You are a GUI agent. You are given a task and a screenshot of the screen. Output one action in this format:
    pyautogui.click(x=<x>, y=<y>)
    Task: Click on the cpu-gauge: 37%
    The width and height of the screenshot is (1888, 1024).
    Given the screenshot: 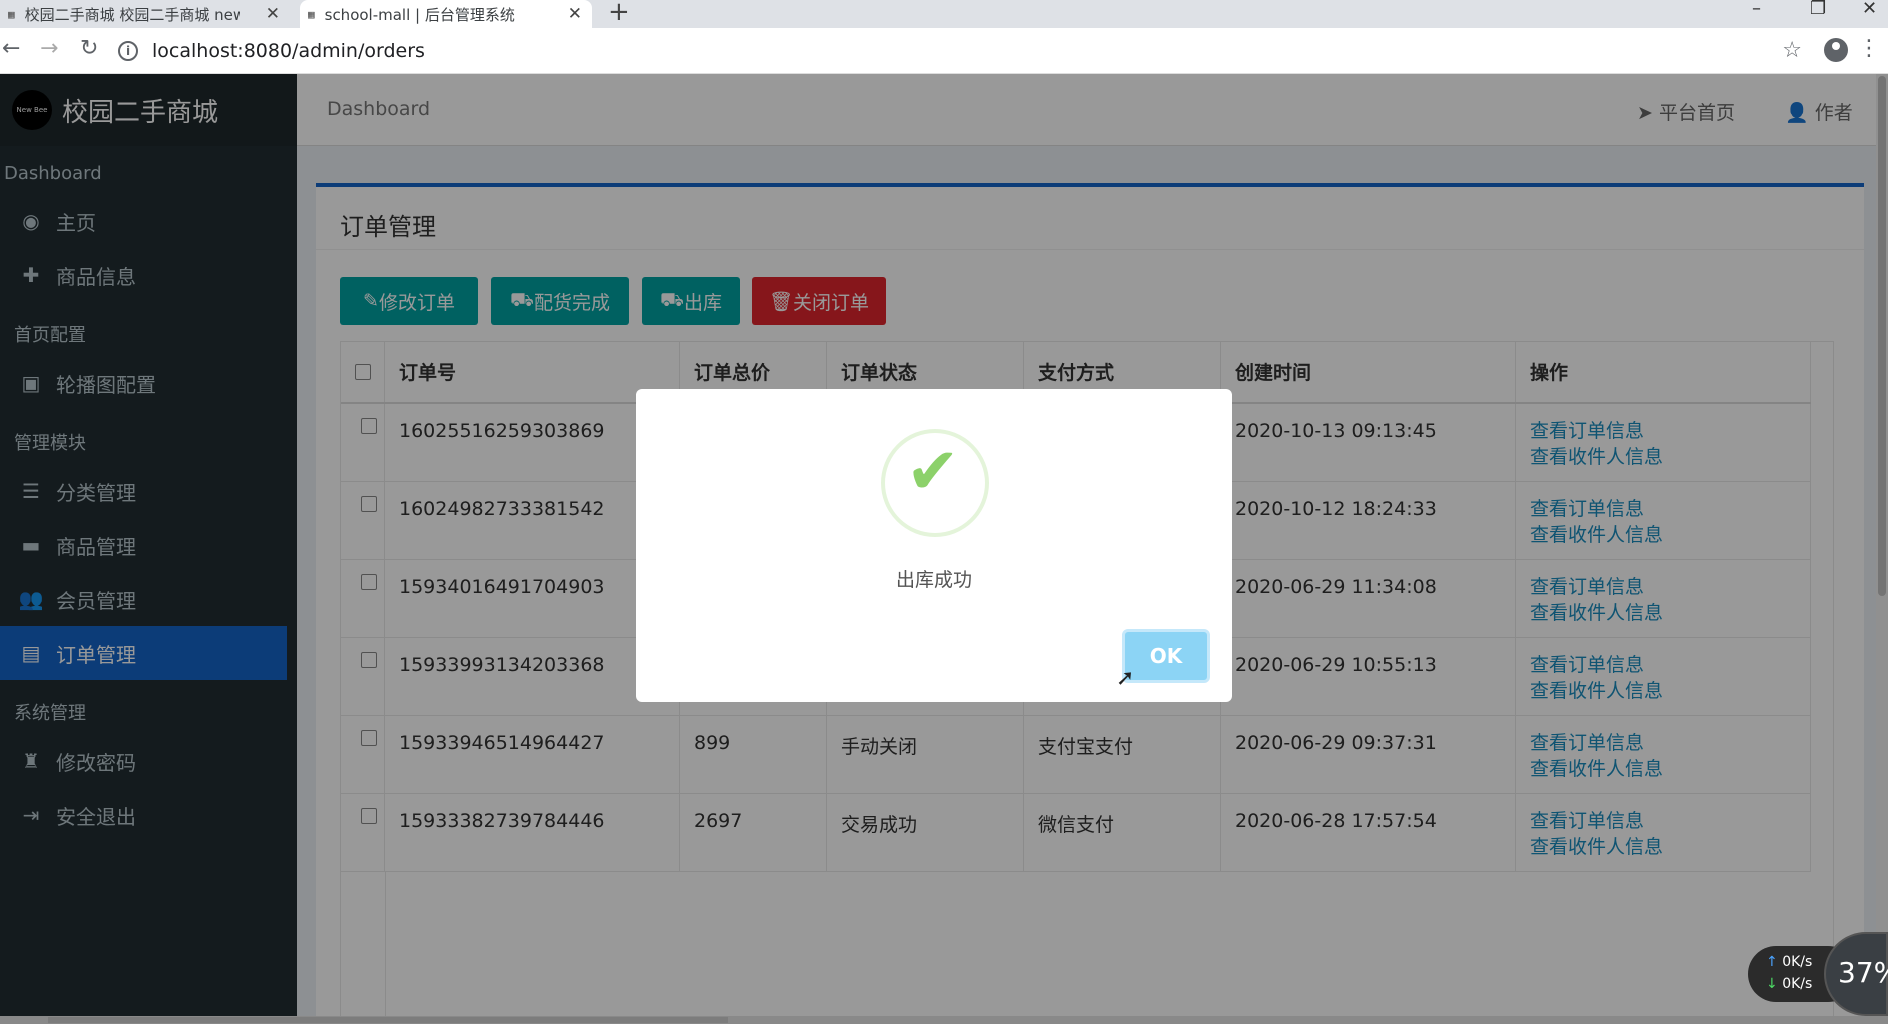 What is the action you would take?
    pyautogui.click(x=1856, y=974)
    